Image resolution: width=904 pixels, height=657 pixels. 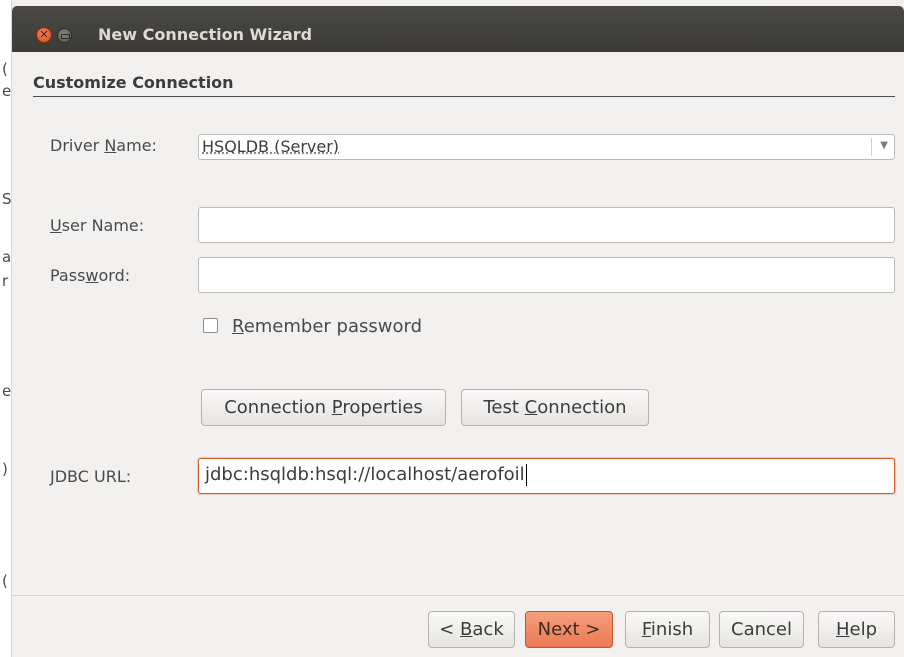 I want to click on user-name-field, so click(x=546, y=225).